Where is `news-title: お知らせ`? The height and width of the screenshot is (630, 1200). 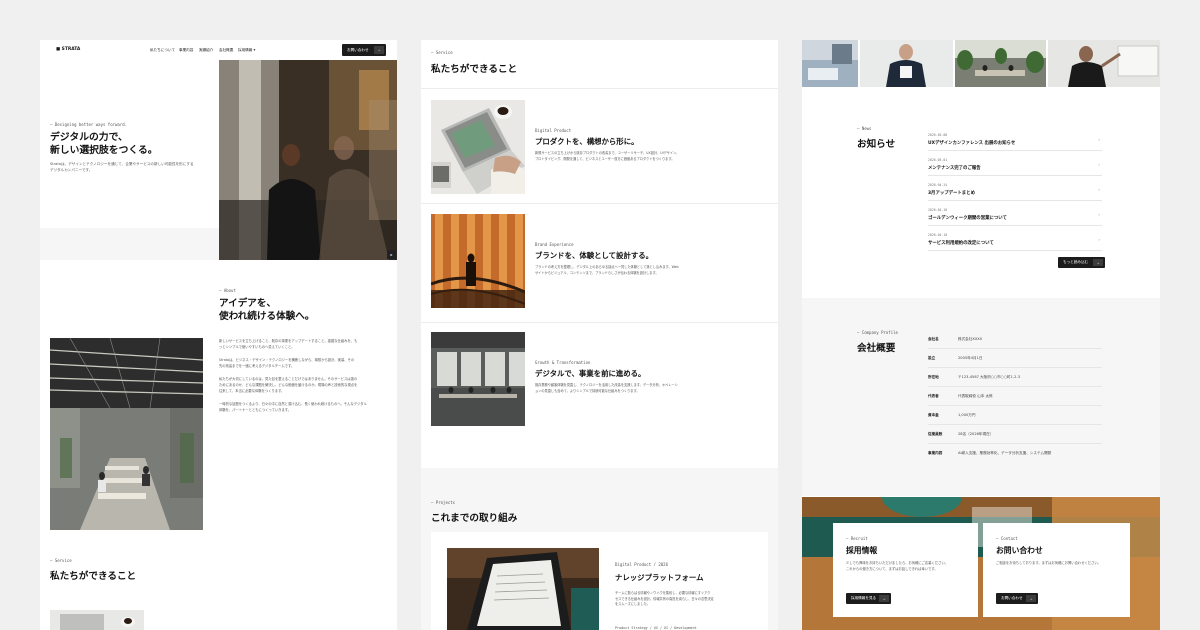 news-title: お知らせ is located at coordinates (876, 144).